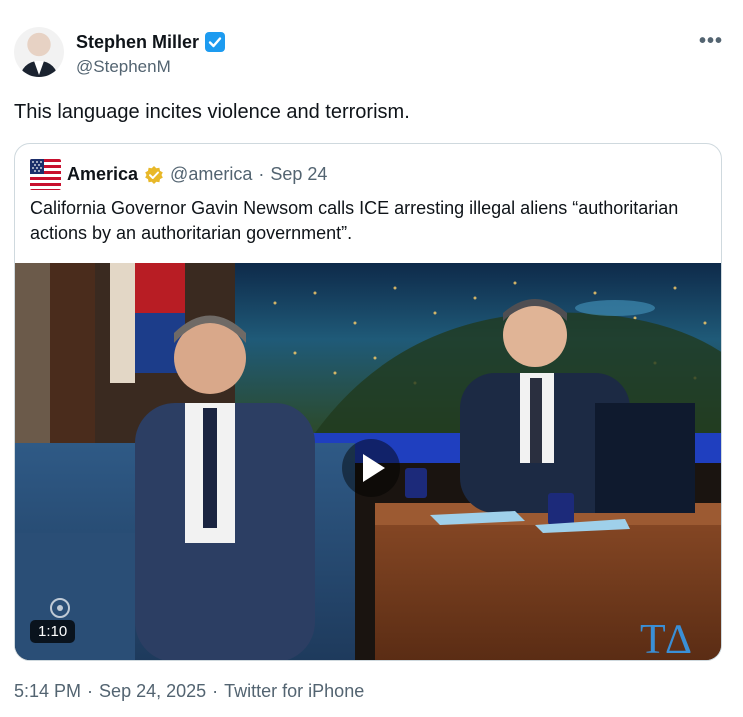  Describe the element at coordinates (123, 67) in the screenshot. I see `author-handle: @StephenM` at that location.